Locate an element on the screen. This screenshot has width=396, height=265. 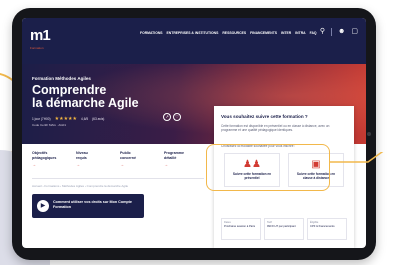
info-heading: Tarif is located at coordinates (269, 222).